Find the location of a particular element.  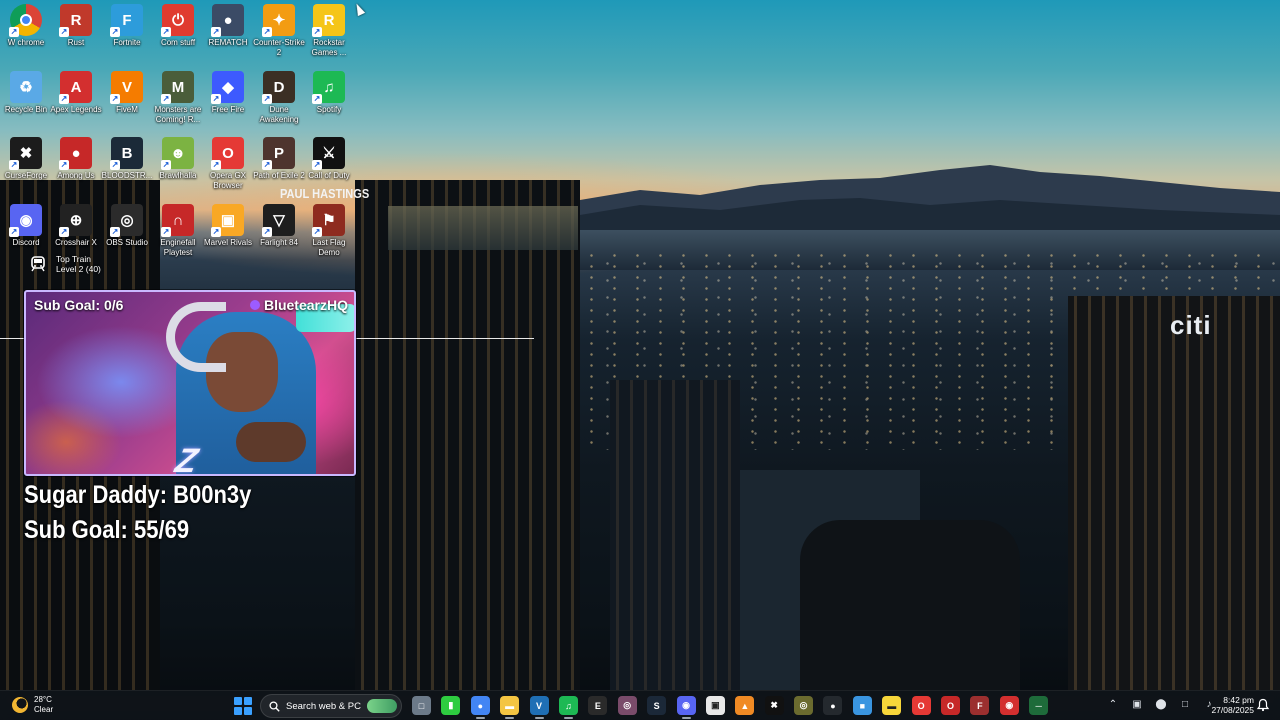

desktop-icon: R ↗ Rust is located at coordinates (76, 36).